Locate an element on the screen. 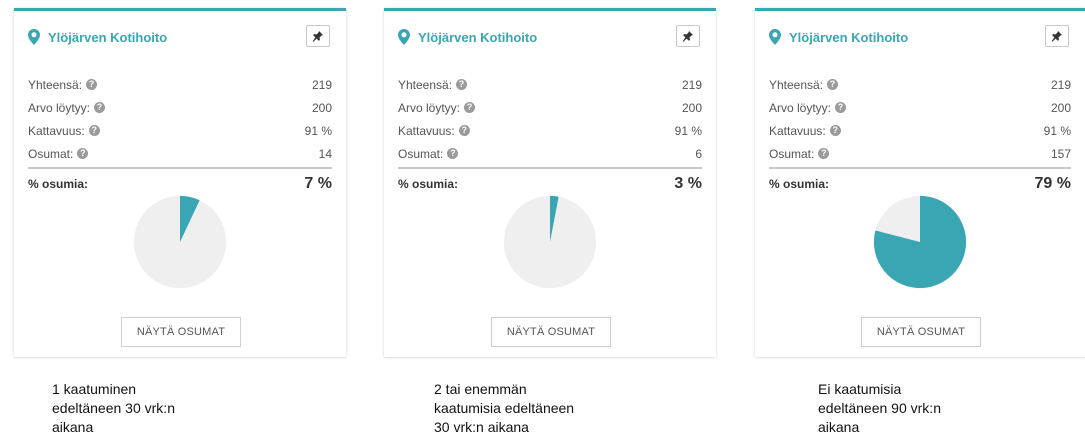 The width and height of the screenshot is (1085, 445). caption-line: edeltäneen 30 vrk:n is located at coordinates (113, 408).